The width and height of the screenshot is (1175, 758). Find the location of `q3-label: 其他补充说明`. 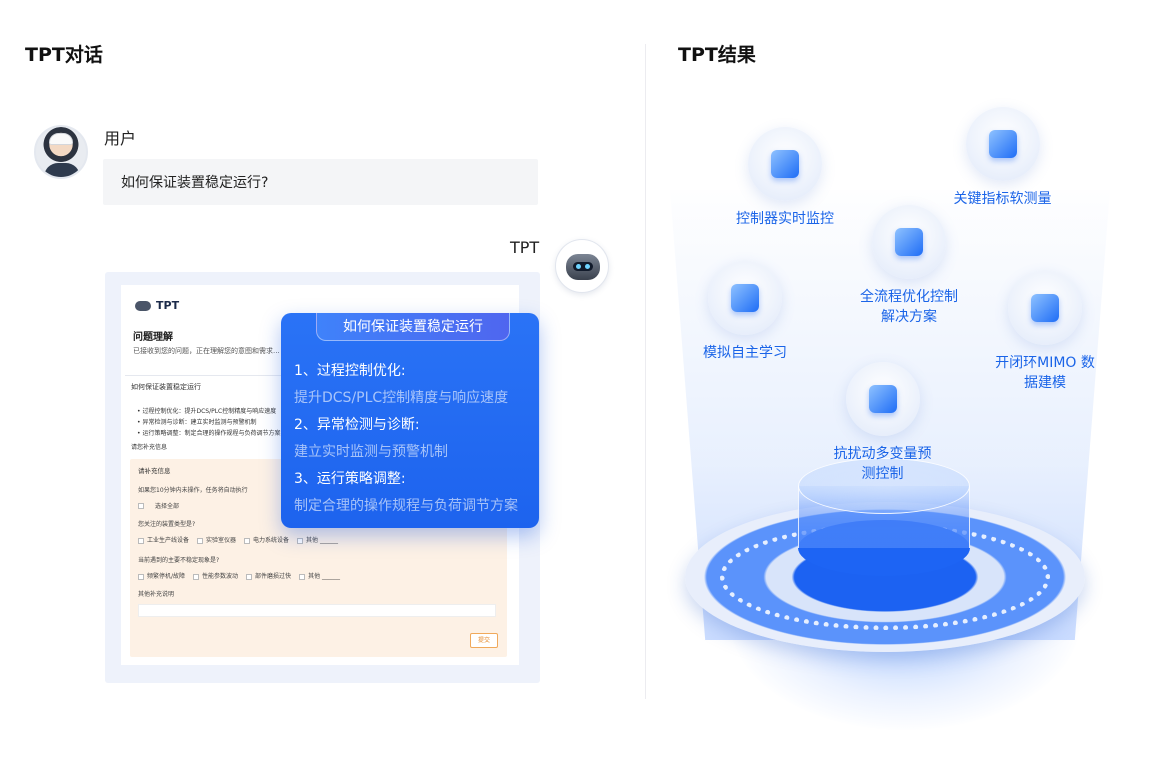

q3-label: 其他补充说明 is located at coordinates (156, 594).